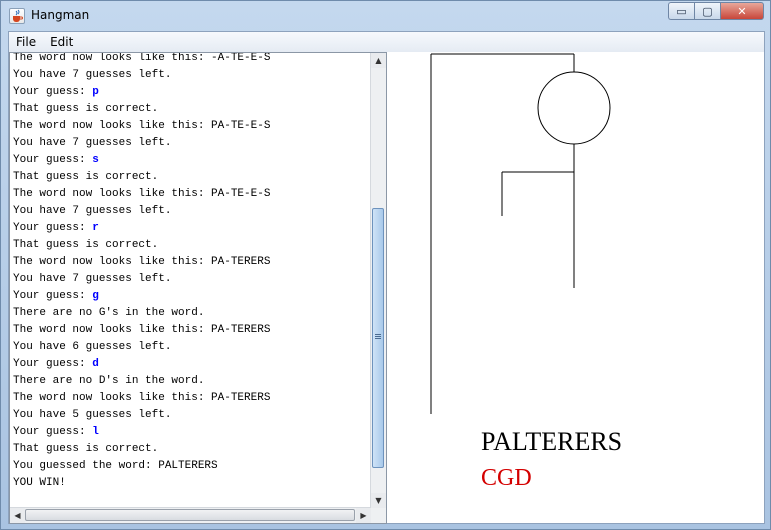 This screenshot has width=771, height=530. Describe the element at coordinates (378, 60) in the screenshot. I see `scroll-up-arrow-icon: ▲` at that location.